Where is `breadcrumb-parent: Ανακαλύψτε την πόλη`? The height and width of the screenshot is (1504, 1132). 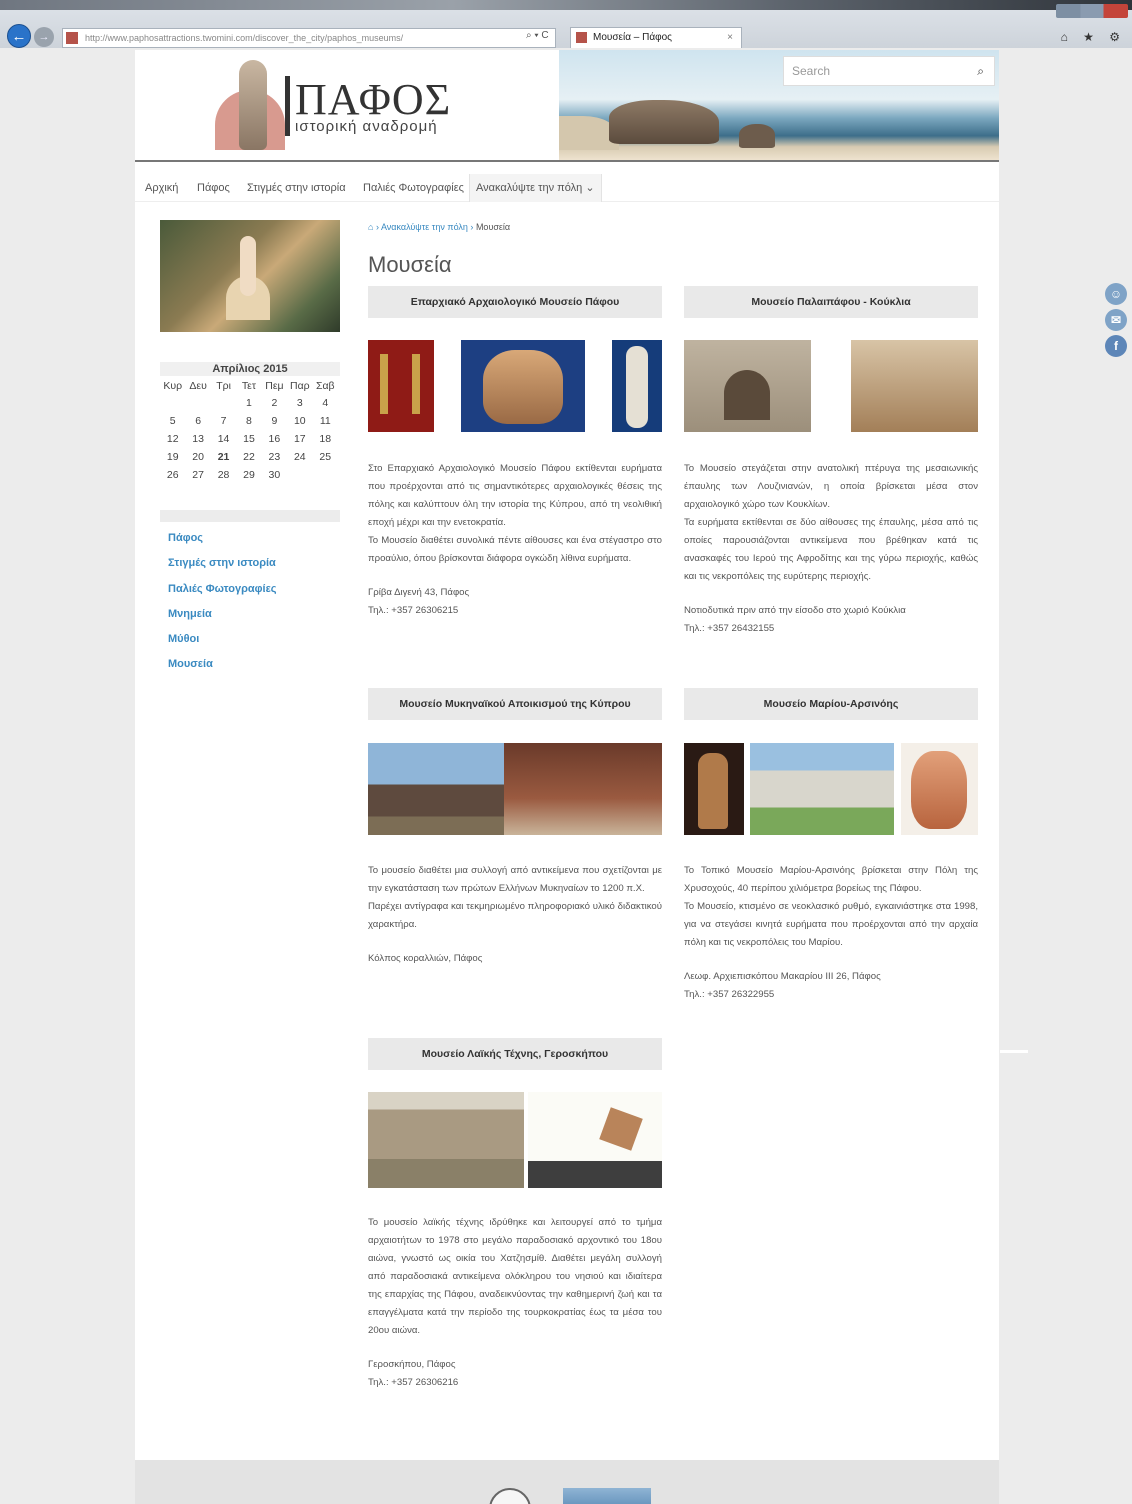
breadcrumb-parent: Ανακαλύψτε την πόλη is located at coordinates (424, 227).